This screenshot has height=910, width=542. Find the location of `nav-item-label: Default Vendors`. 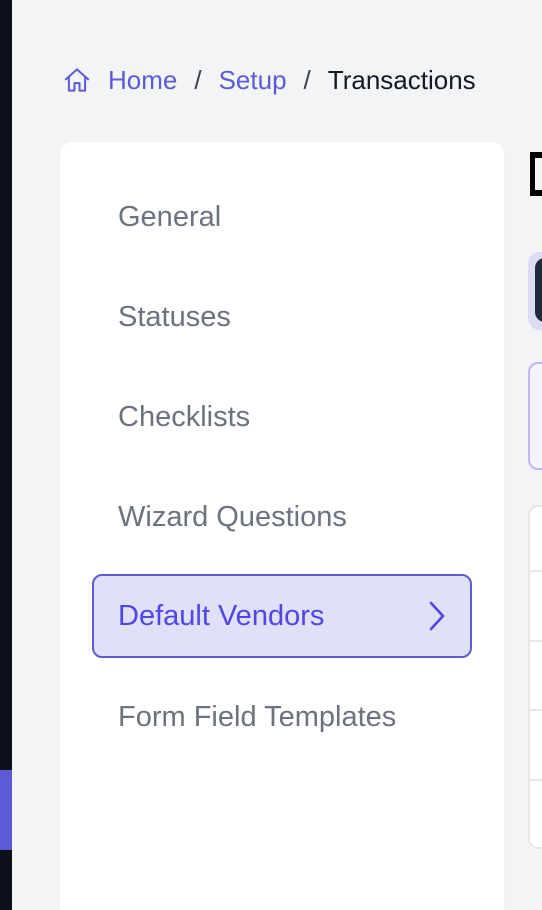

nav-item-label: Default Vendors is located at coordinates (221, 615).